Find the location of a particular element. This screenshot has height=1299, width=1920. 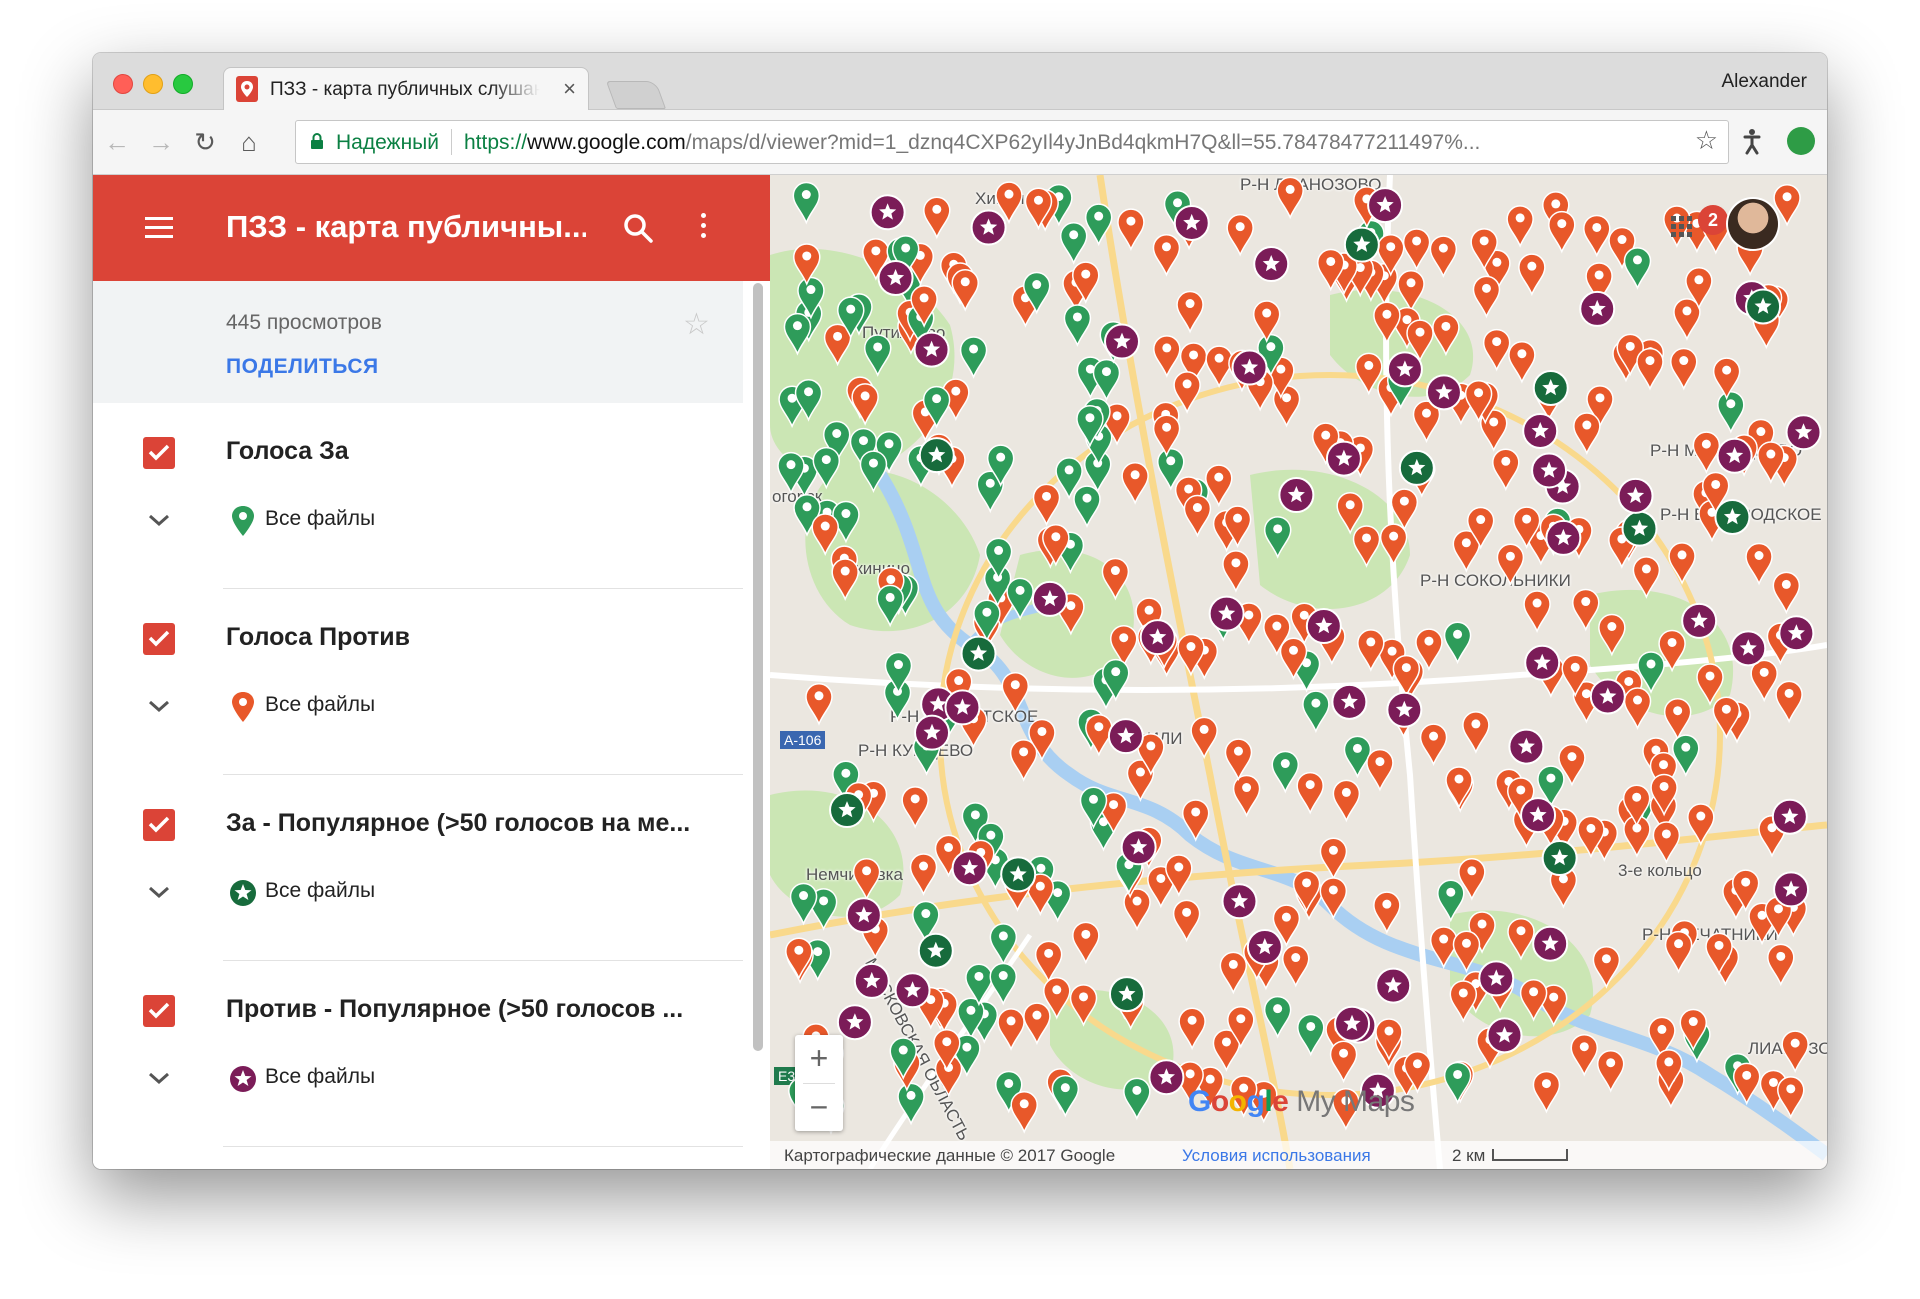

more-vert-icon is located at coordinates (703, 228).